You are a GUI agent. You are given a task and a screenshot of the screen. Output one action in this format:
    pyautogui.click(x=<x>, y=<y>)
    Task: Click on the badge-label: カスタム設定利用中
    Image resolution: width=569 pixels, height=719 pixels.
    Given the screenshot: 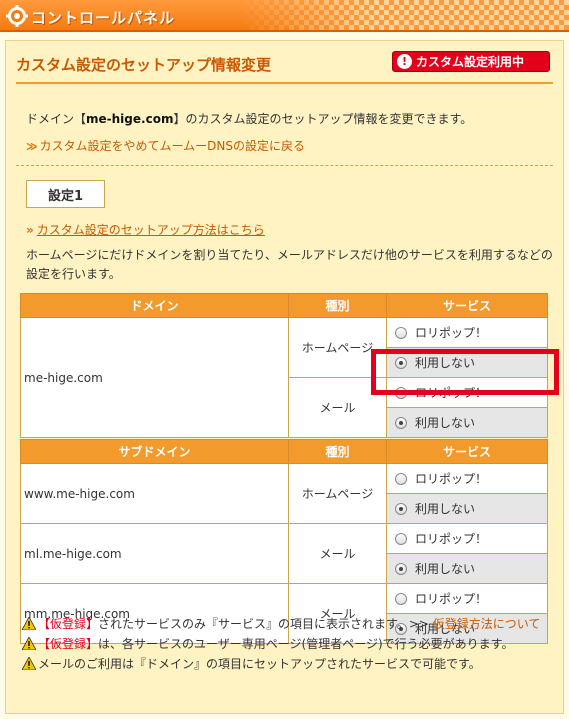 What is the action you would take?
    pyautogui.click(x=470, y=62)
    